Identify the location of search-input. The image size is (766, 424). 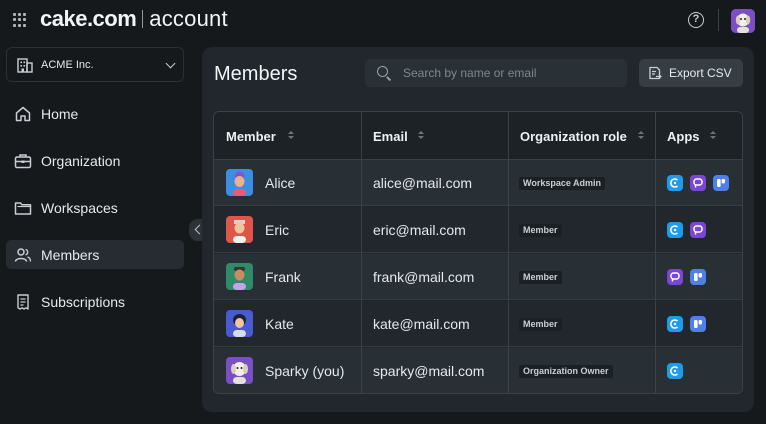
(510, 73).